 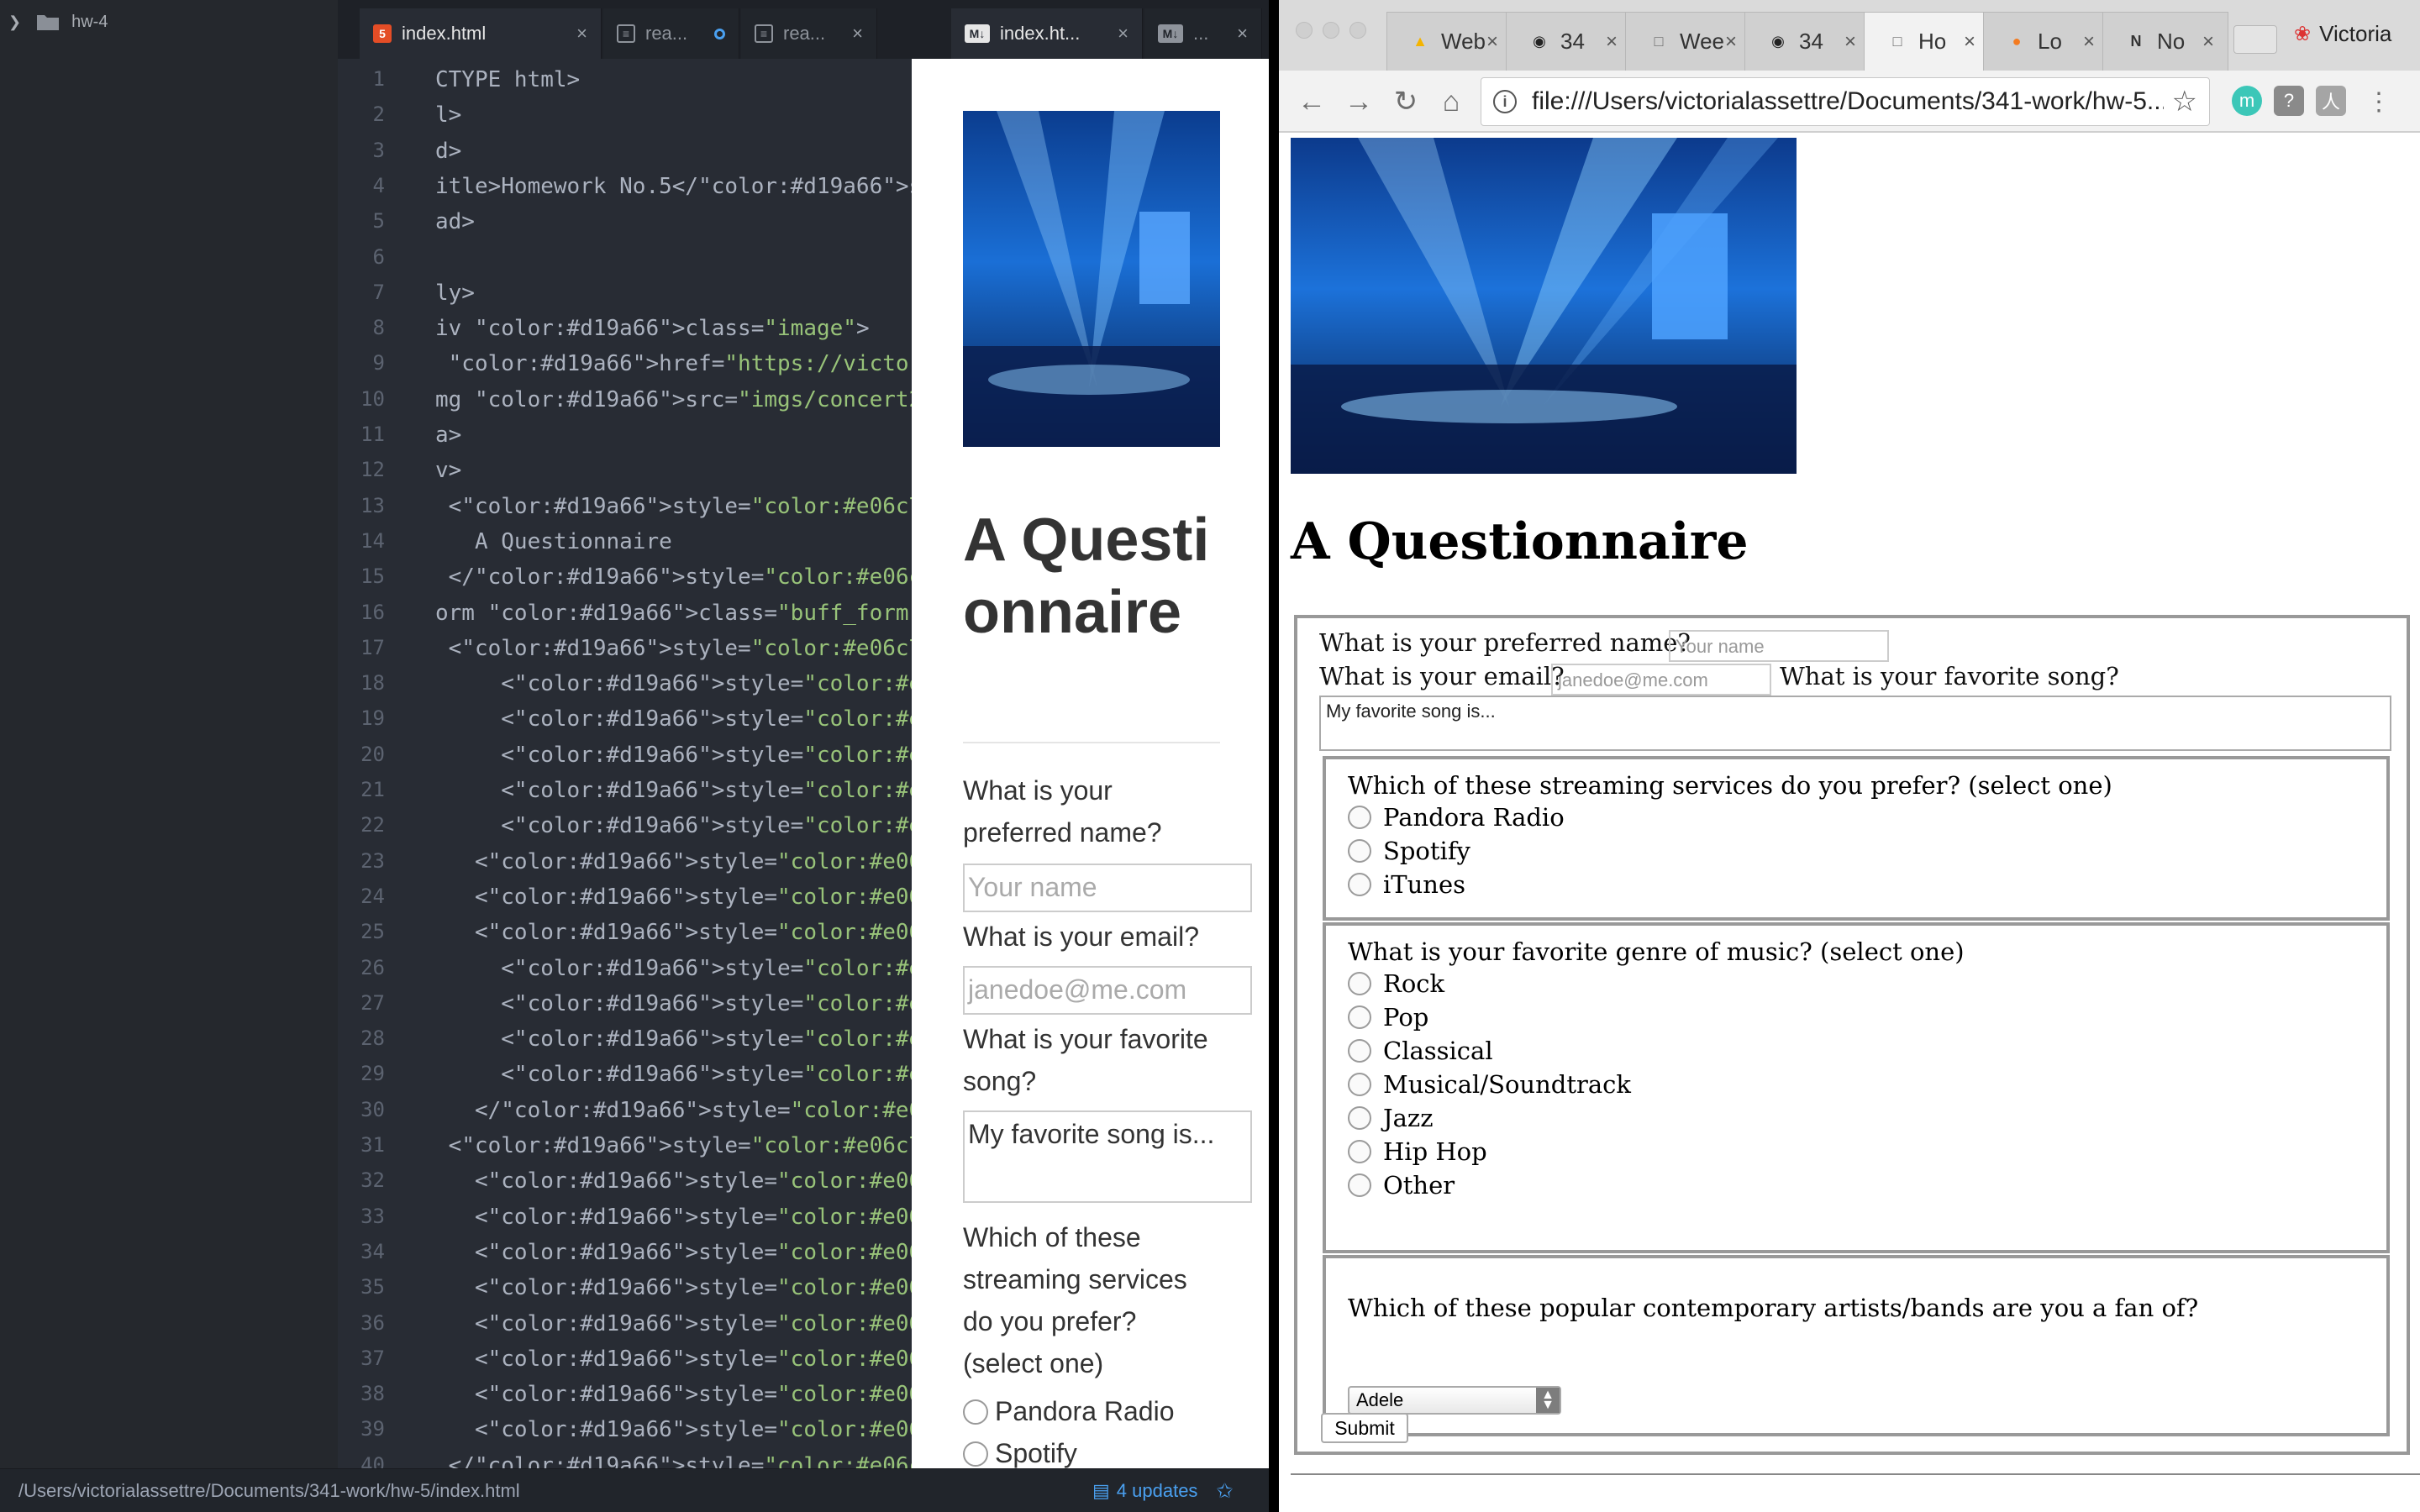 I want to click on home-icon: ⌂, so click(x=1451, y=101).